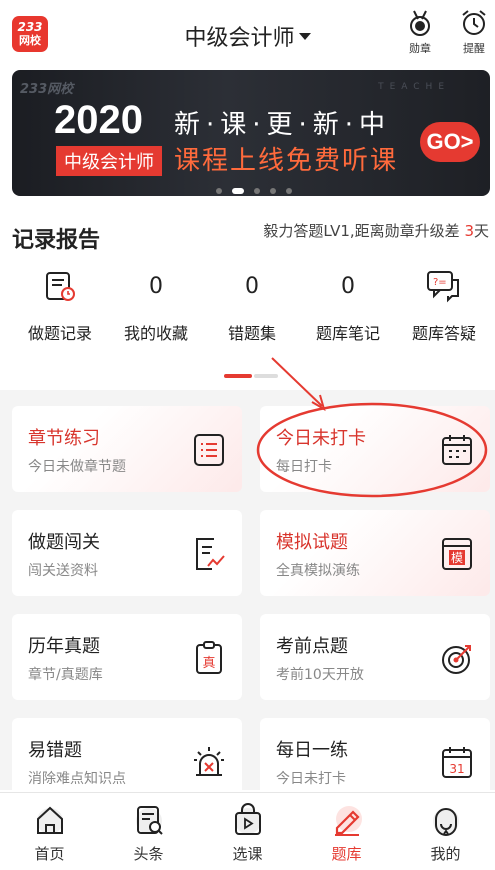 The width and height of the screenshot is (495, 870). Describe the element at coordinates (445, 822) in the screenshot. I see `profile-icon` at that location.